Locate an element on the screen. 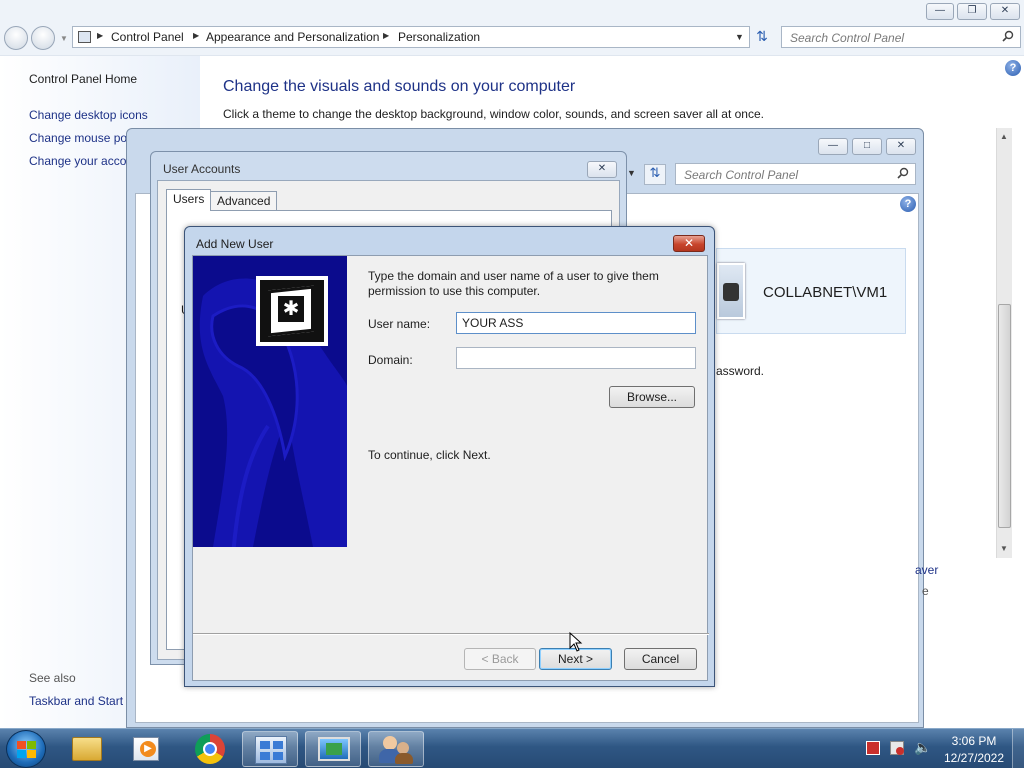 This screenshot has height=769, width=1024. user-key-icon: ✱ is located at coordinates (292, 311).